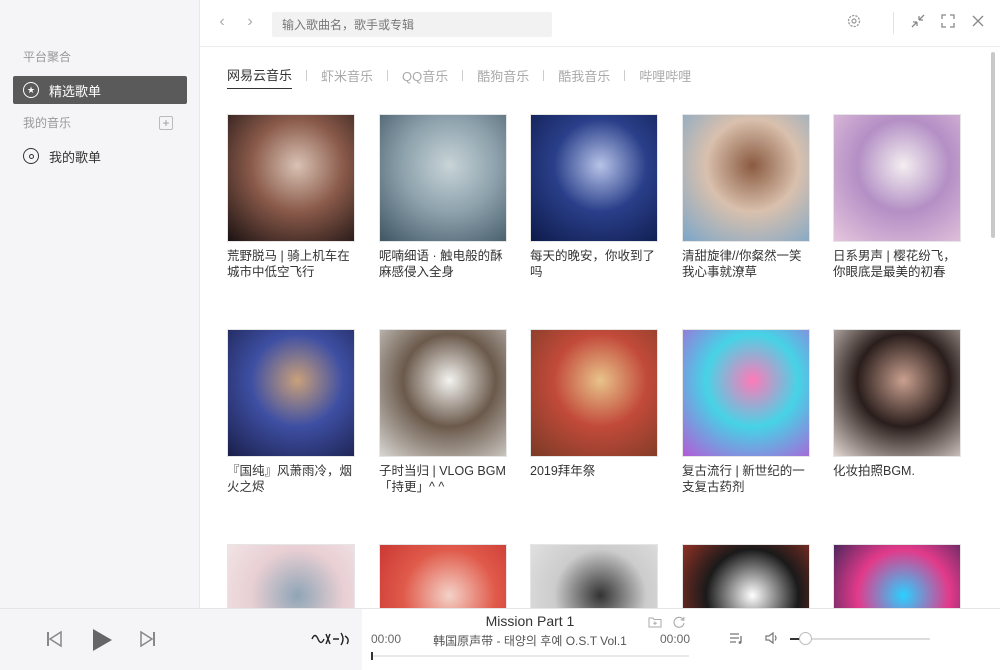 This screenshot has width=1000, height=670. What do you see at coordinates (166, 123) in the screenshot?
I see `add-playlist-button: +` at bounding box center [166, 123].